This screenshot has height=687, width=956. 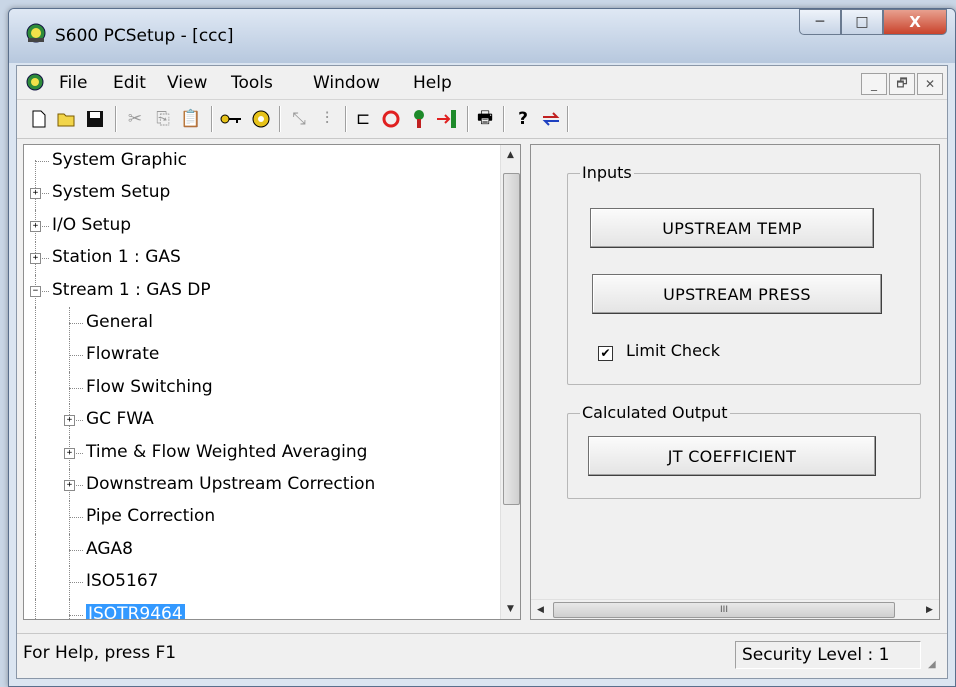 What do you see at coordinates (36, 33) in the screenshot?
I see `app-icon` at bounding box center [36, 33].